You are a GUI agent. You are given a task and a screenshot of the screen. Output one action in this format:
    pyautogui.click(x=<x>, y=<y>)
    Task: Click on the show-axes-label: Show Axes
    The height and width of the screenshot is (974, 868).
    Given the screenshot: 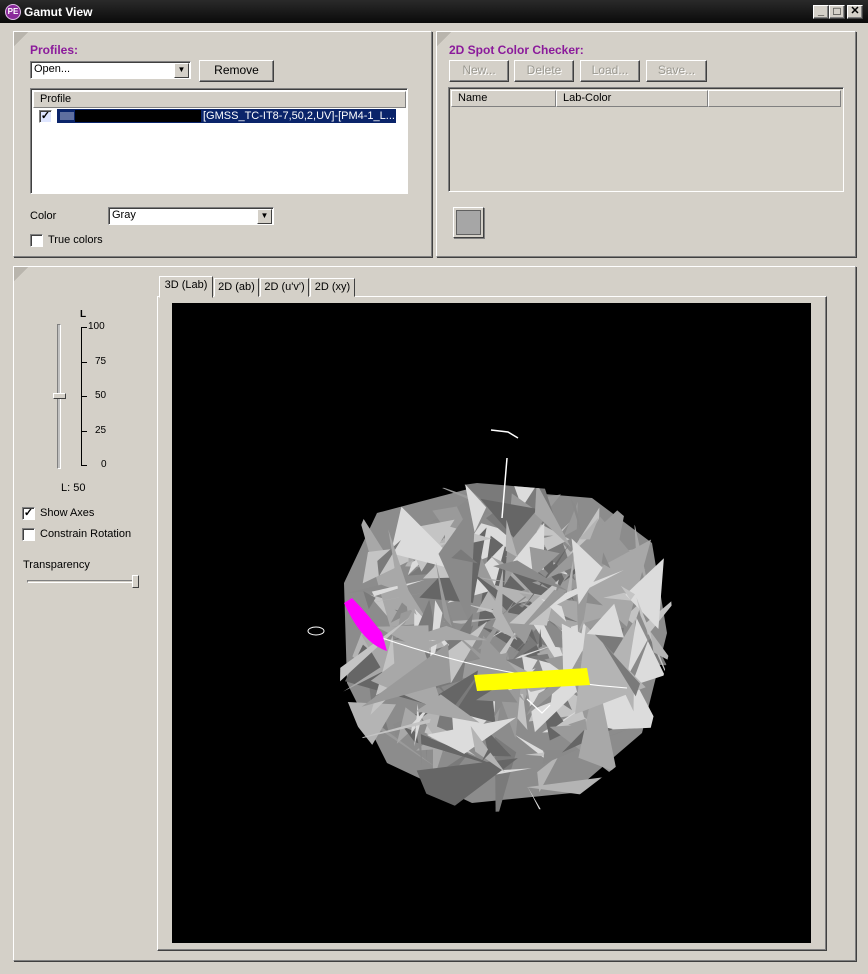 What is the action you would take?
    pyautogui.click(x=67, y=513)
    